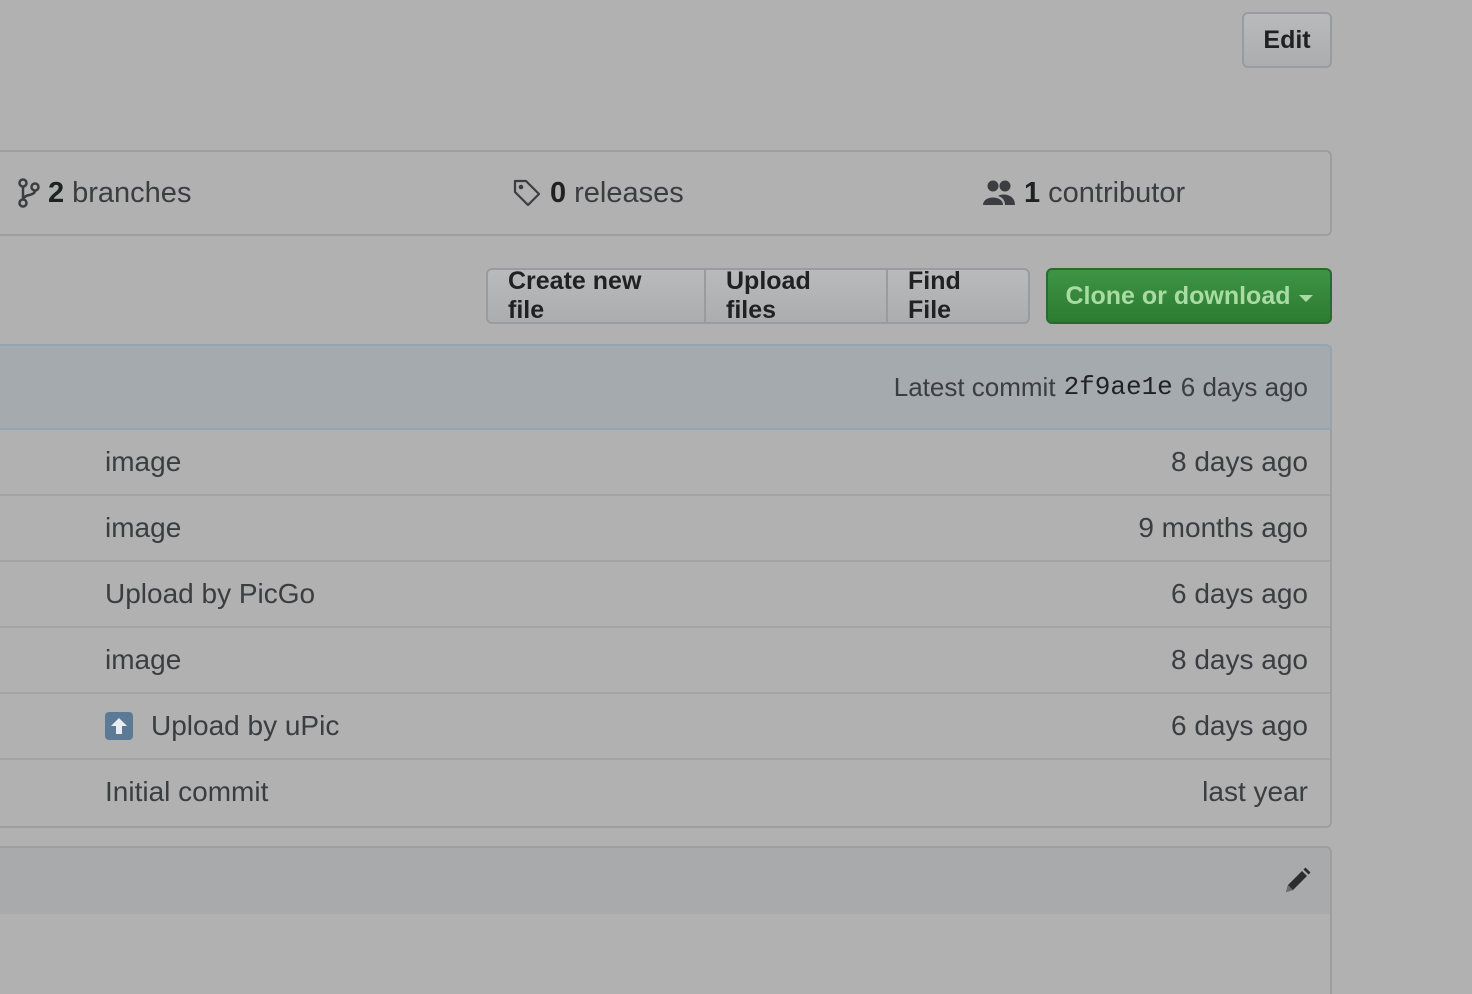  What do you see at coordinates (56, 192) in the screenshot?
I see `branches-count: 2` at bounding box center [56, 192].